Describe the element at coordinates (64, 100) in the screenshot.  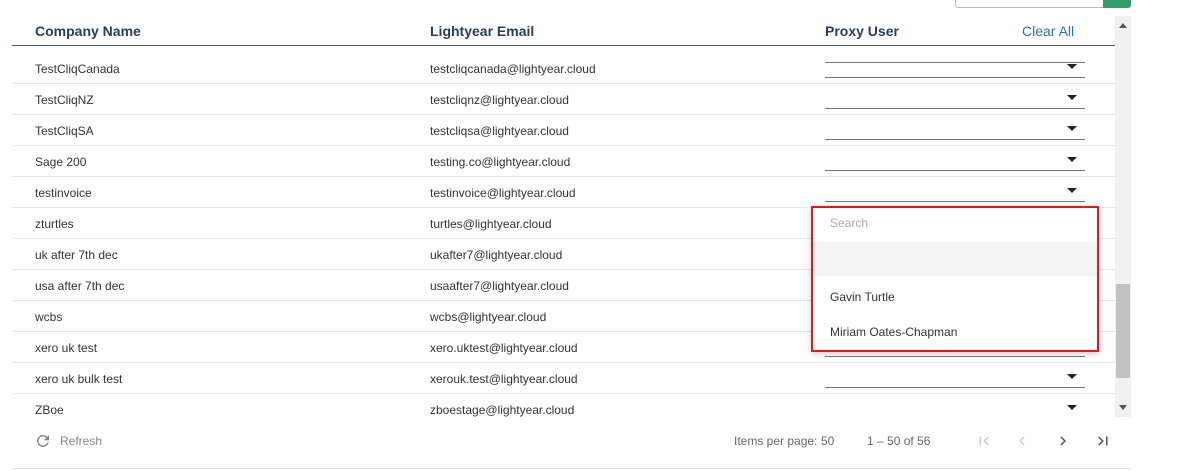
I see `company-name-cell: TestCliqNZ` at that location.